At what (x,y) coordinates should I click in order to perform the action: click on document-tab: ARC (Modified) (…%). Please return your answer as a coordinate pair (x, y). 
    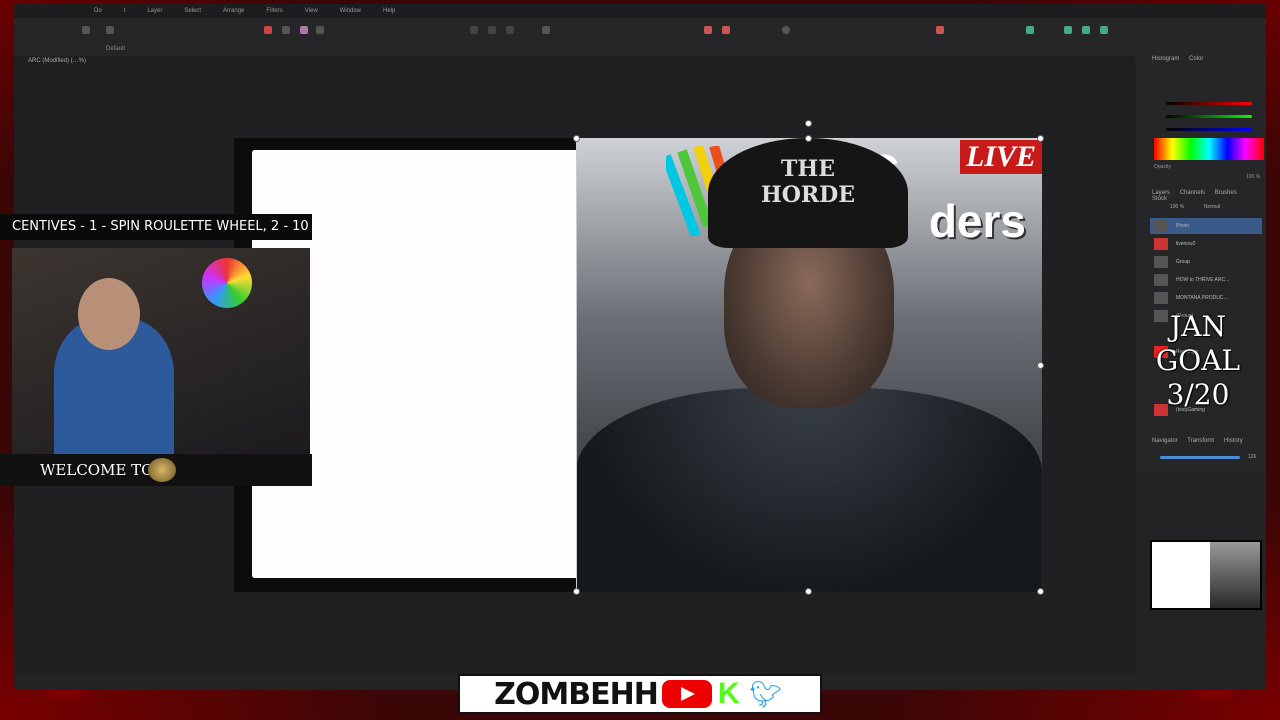
    Looking at the image, I should click on (57, 61).